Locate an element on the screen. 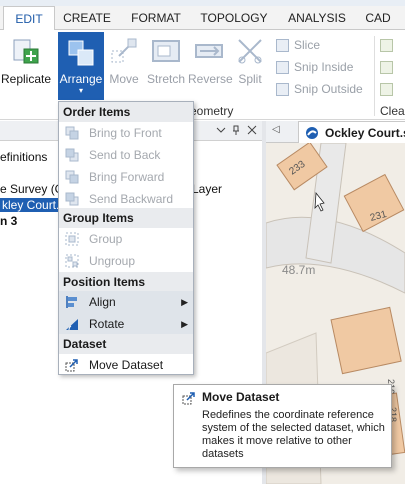 This screenshot has height=484, width=405. dataset-header: Dataset is located at coordinates (126, 344).